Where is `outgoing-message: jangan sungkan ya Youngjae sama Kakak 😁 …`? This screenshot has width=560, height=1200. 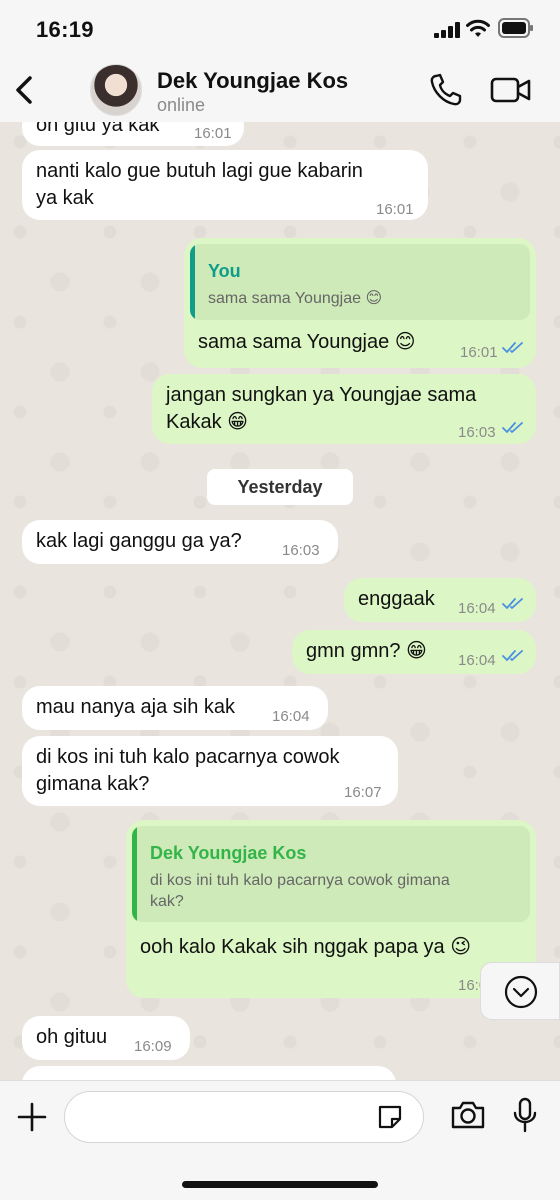 outgoing-message: jangan sungkan ya Youngjae sama Kakak 😁 … is located at coordinates (344, 409).